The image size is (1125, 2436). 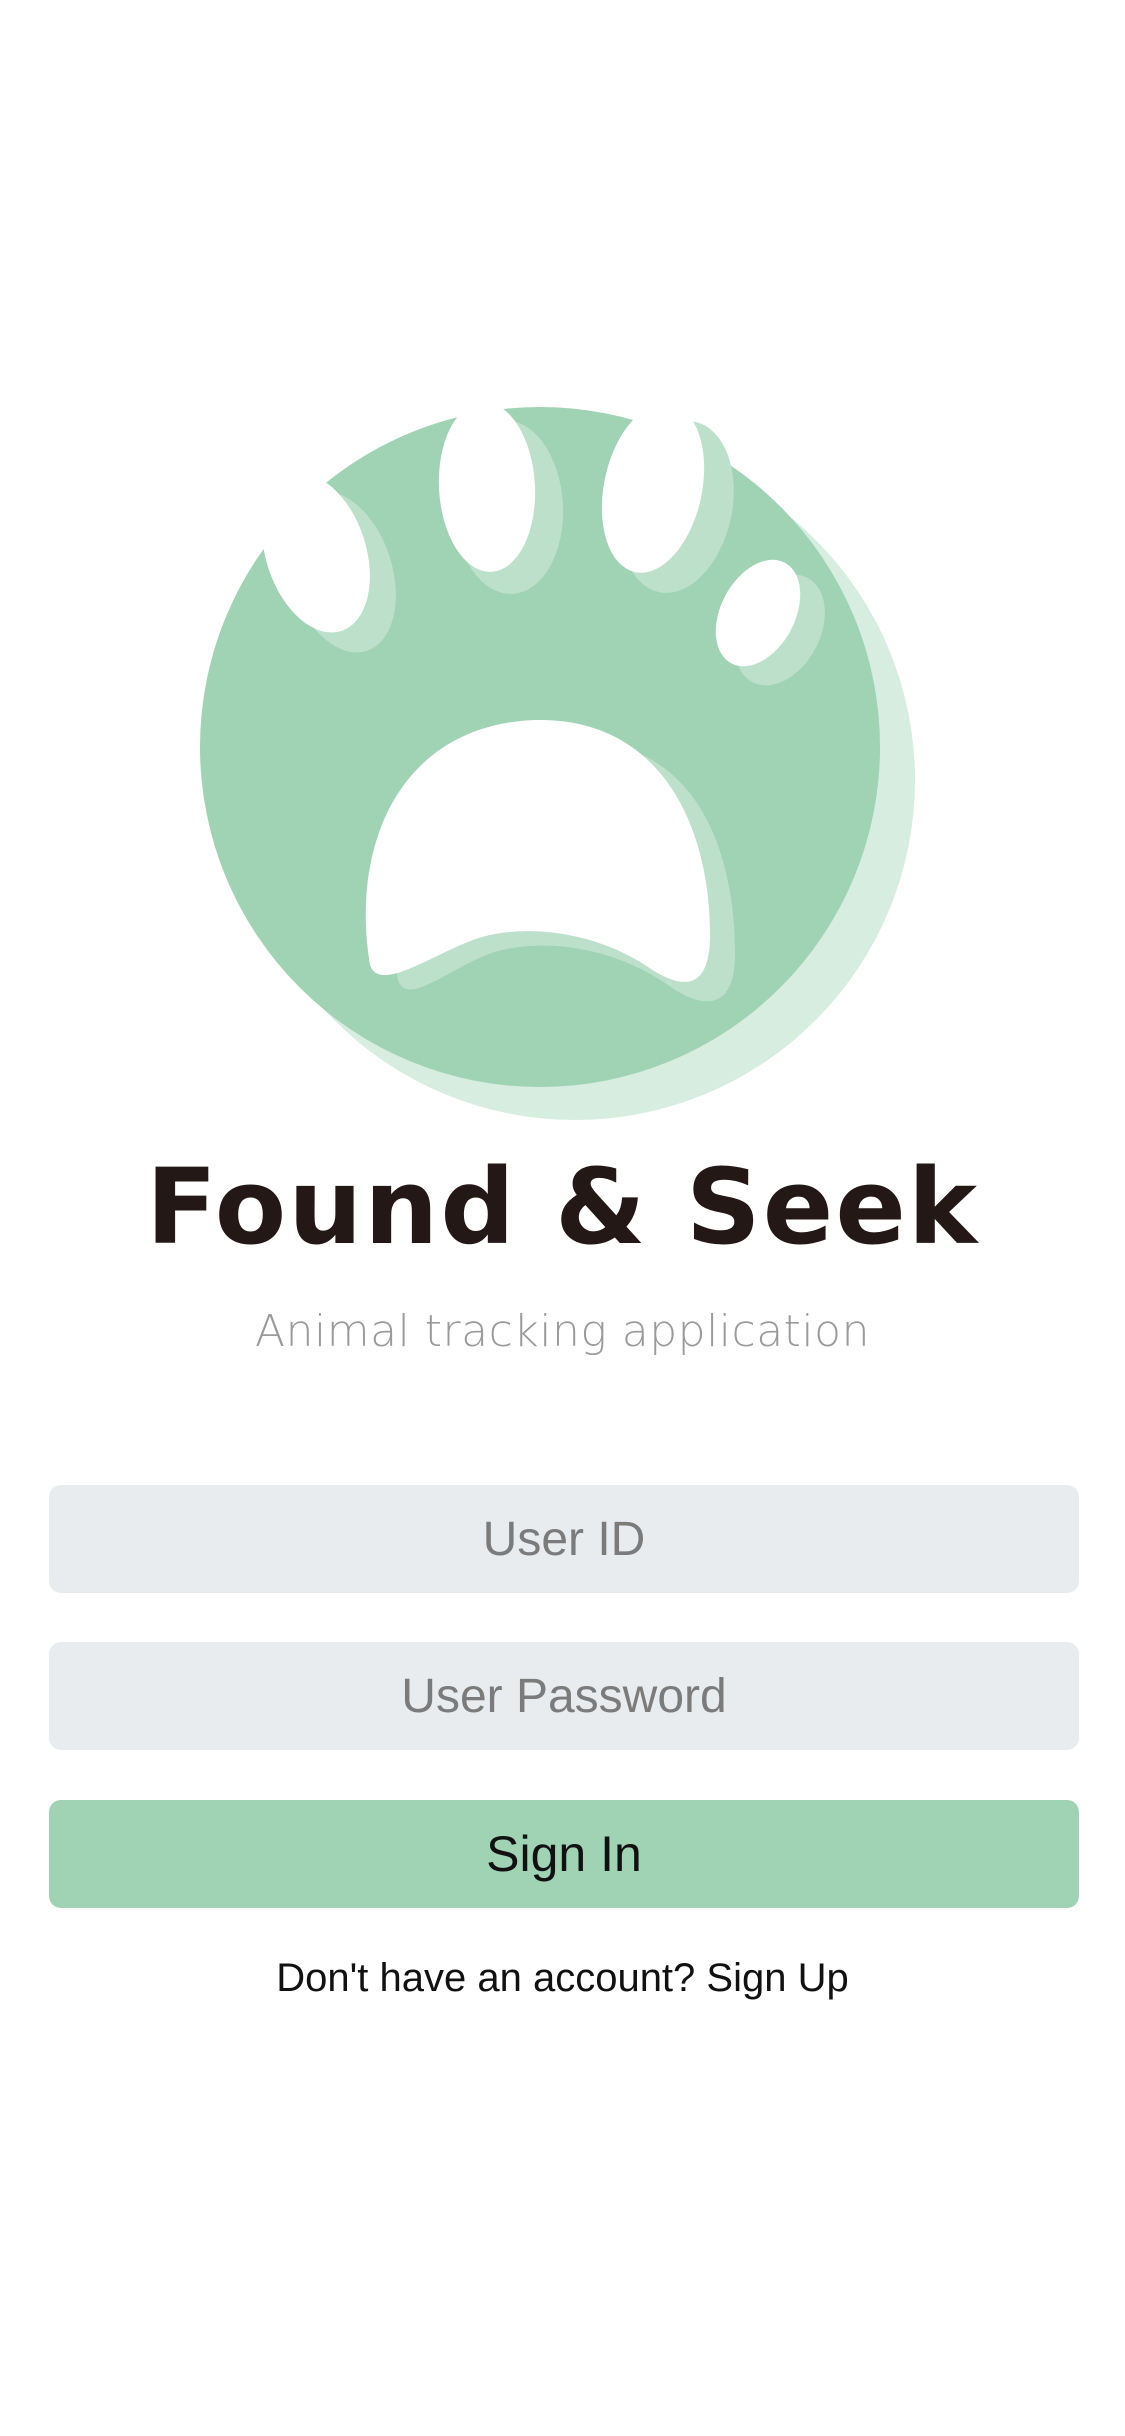 What do you see at coordinates (564, 1696) in the screenshot?
I see `user-password-input` at bounding box center [564, 1696].